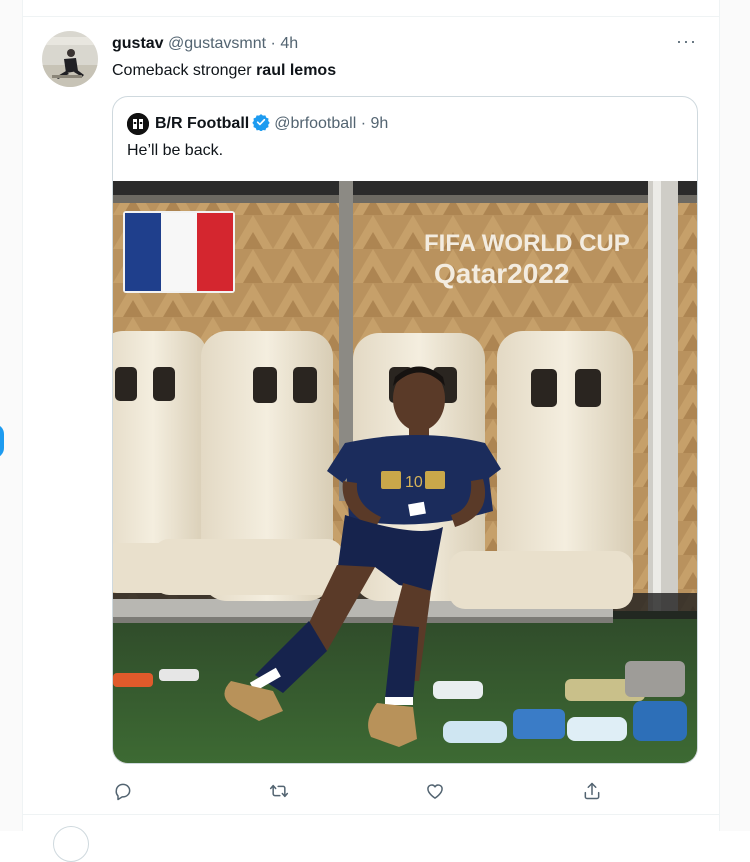 The width and height of the screenshot is (750, 862). I want to click on share-icon, so click(592, 791).